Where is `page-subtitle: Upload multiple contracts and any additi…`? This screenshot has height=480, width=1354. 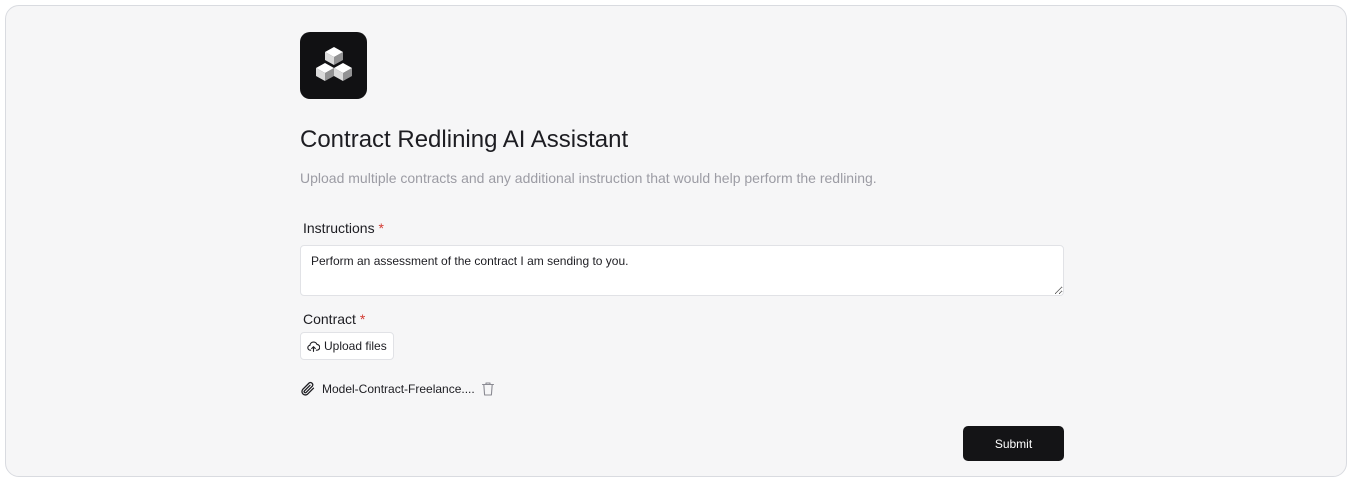
page-subtitle: Upload multiple contracts and any additi… is located at coordinates (588, 178).